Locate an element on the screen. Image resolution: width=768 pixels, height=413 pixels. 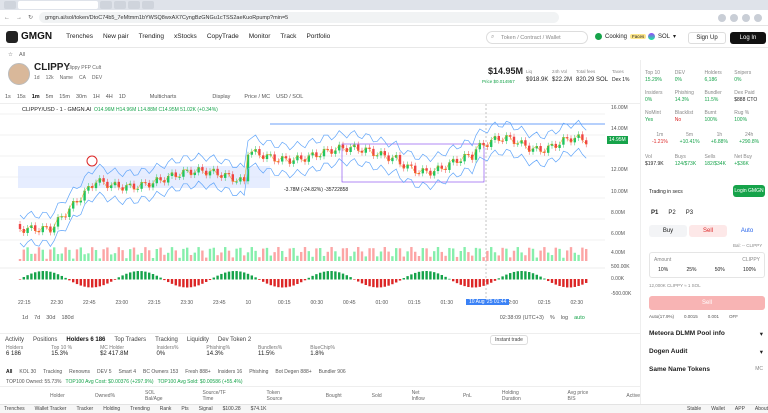
log-toggle: log is located at coordinates (564, 318).